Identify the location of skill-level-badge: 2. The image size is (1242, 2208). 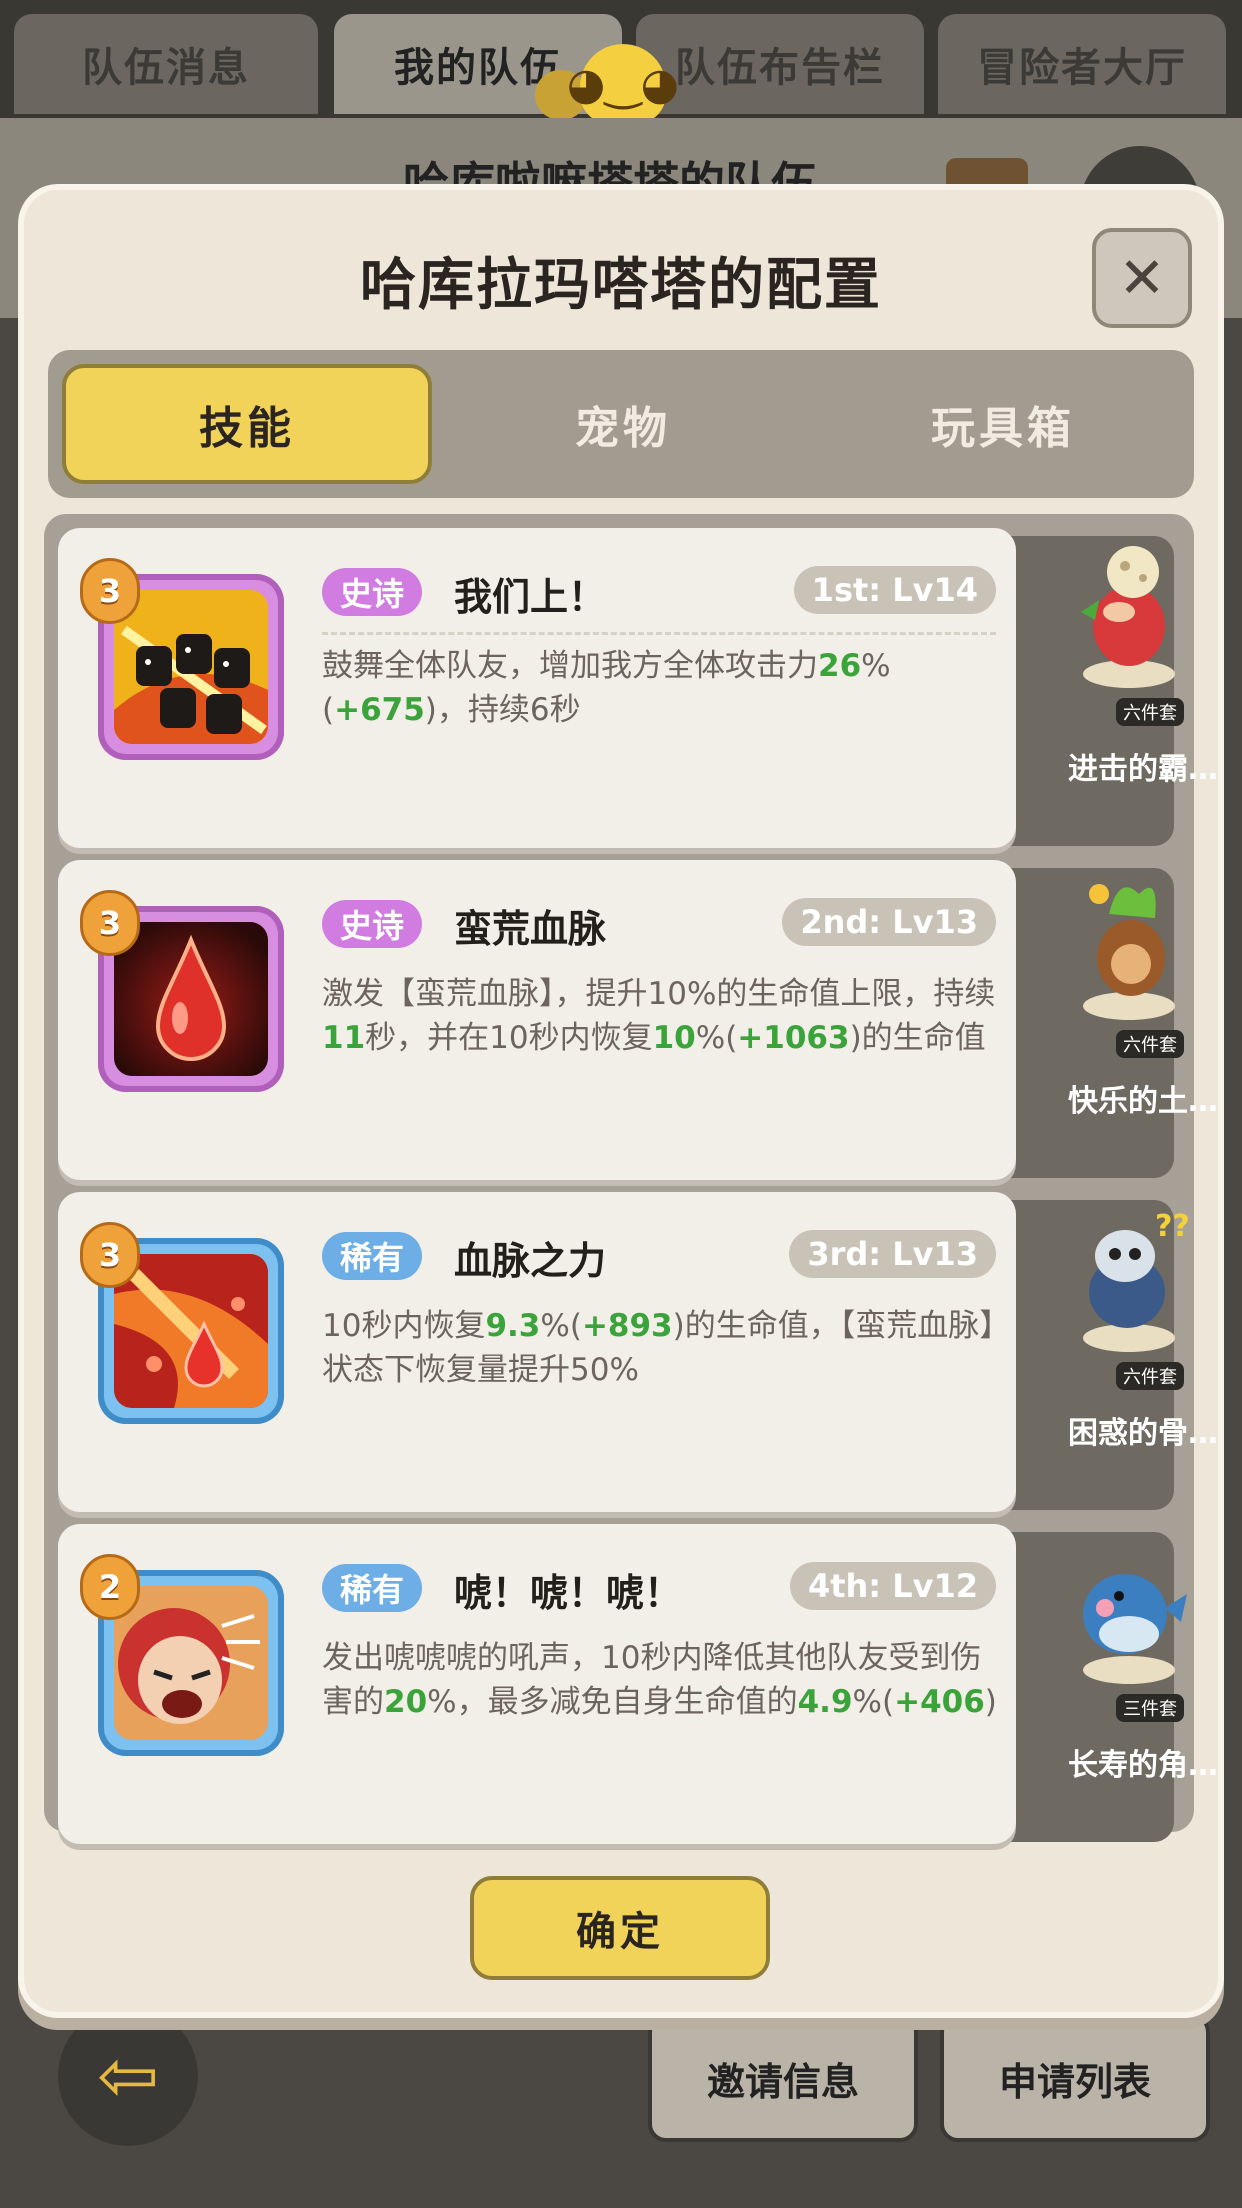
(110, 1587).